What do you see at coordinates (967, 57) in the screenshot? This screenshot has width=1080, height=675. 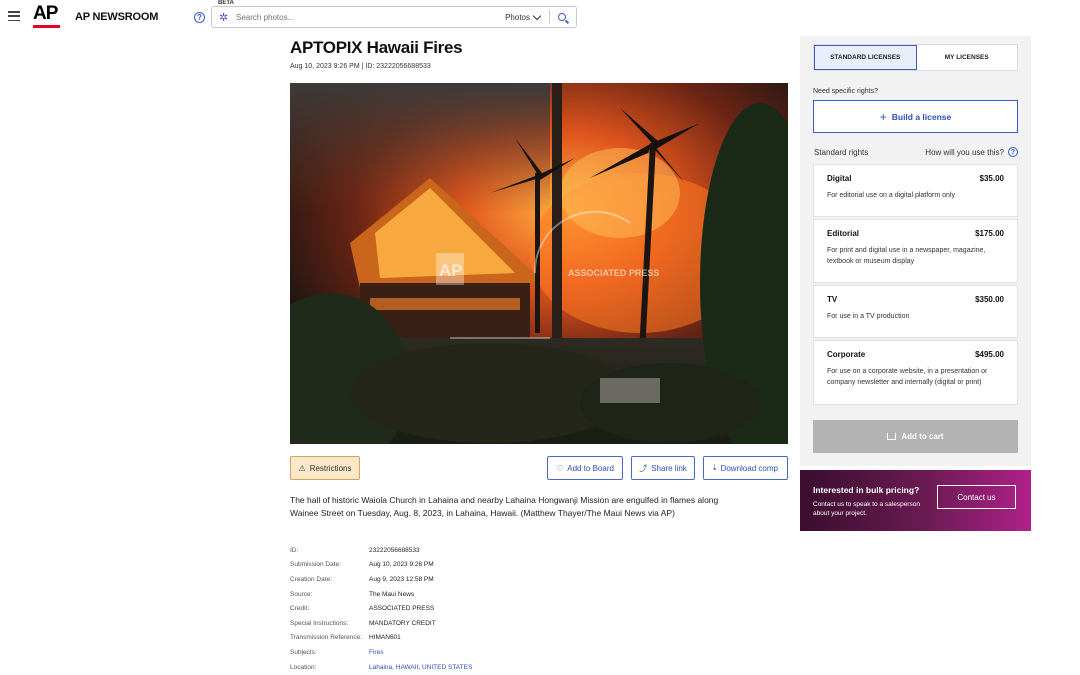 I see `tab-my-licenses: MY LICENSES` at bounding box center [967, 57].